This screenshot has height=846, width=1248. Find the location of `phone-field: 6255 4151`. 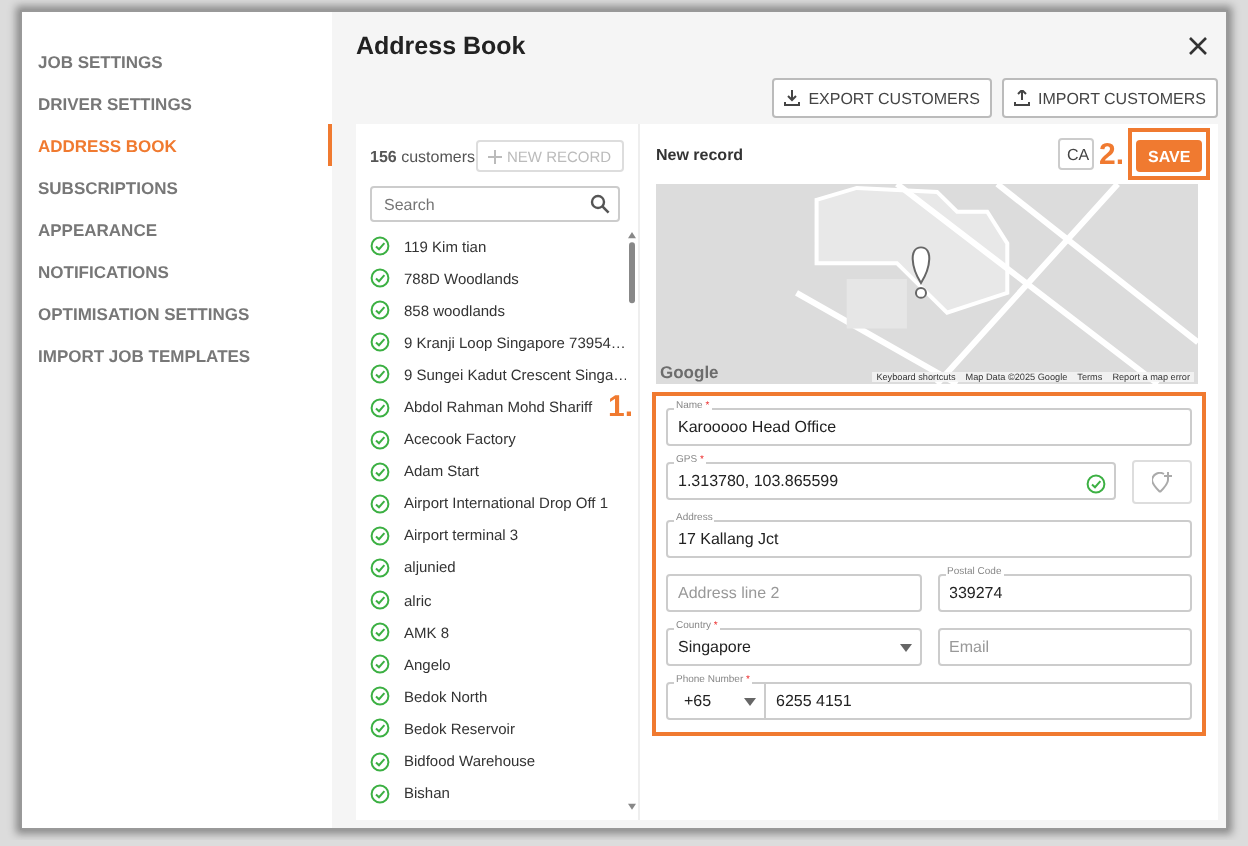

phone-field: 6255 4151 is located at coordinates (979, 701).